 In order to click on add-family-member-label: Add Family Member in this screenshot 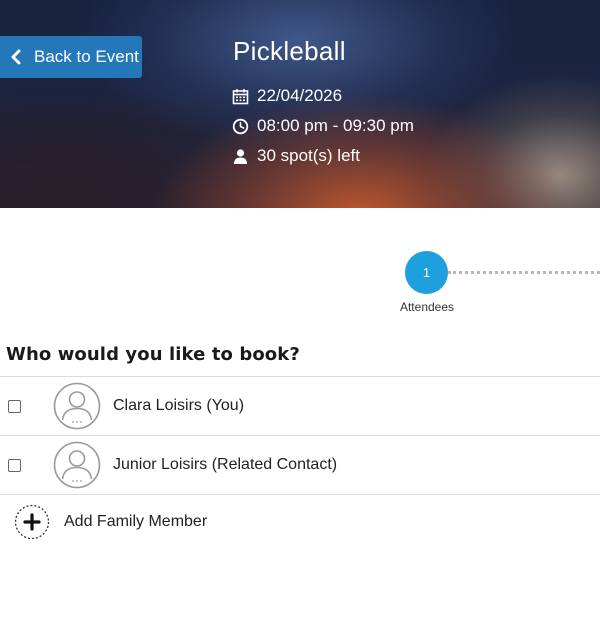, I will do `click(136, 521)`.